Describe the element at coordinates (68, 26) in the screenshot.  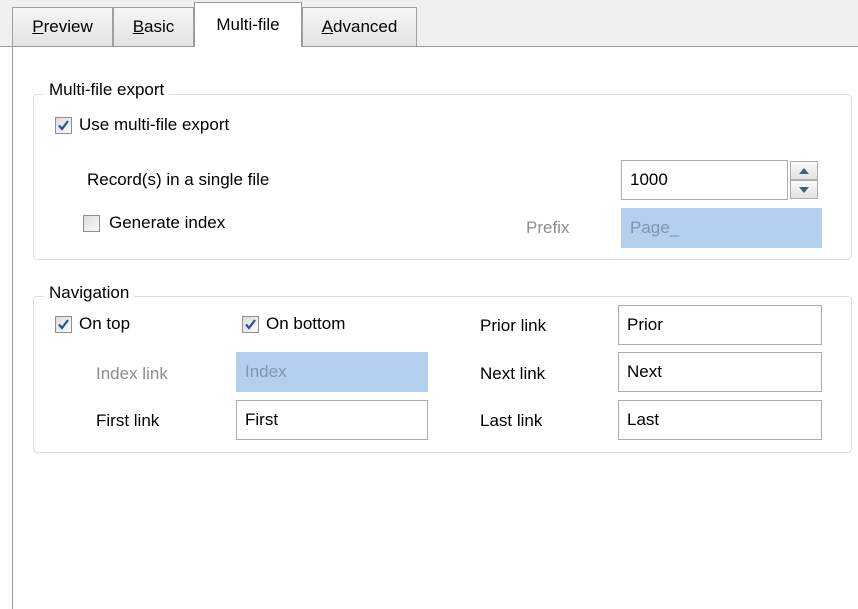
I see `tab-preview-label: review` at that location.